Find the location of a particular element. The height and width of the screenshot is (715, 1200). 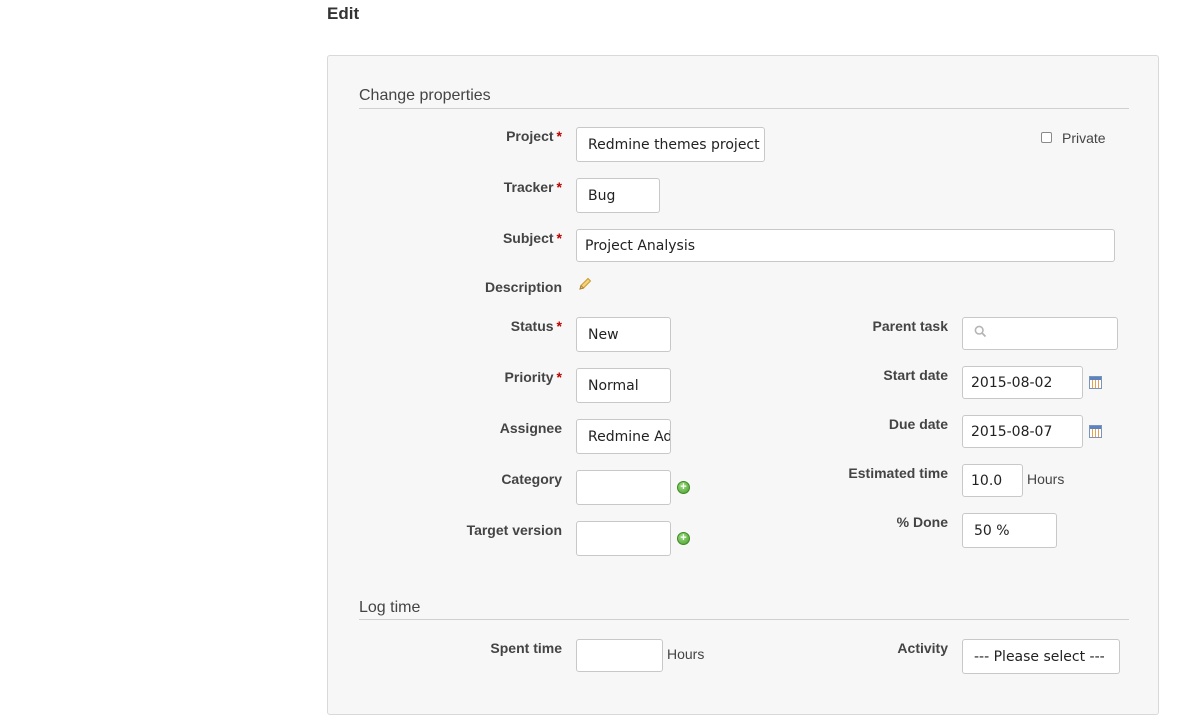

parent-task-label: Parent task is located at coordinates (910, 326).